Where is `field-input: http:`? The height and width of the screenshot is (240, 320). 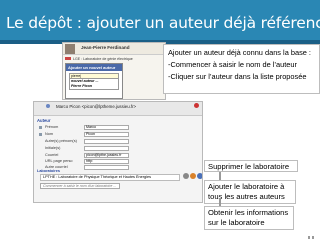
field-input: http: is located at coordinates (106, 161).